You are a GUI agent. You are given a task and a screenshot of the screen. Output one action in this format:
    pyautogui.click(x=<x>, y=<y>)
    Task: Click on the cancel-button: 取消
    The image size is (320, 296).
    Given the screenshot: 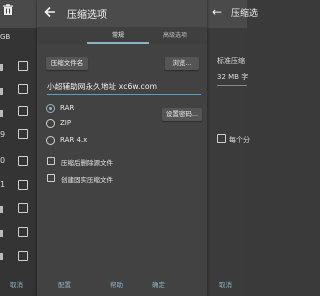 What is the action you would take?
    pyautogui.click(x=16, y=284)
    